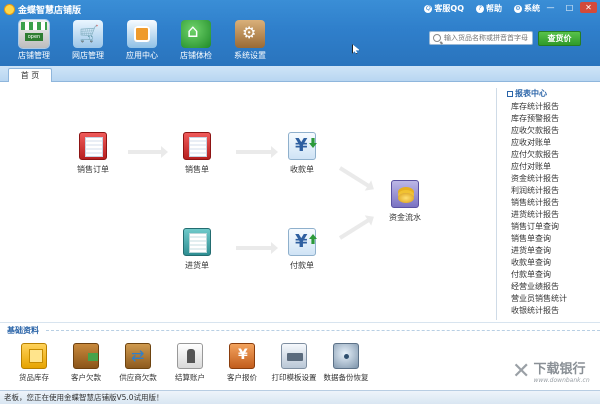  Describe the element at coordinates (196, 34) in the screenshot. I see `health-check-icon` at that location.